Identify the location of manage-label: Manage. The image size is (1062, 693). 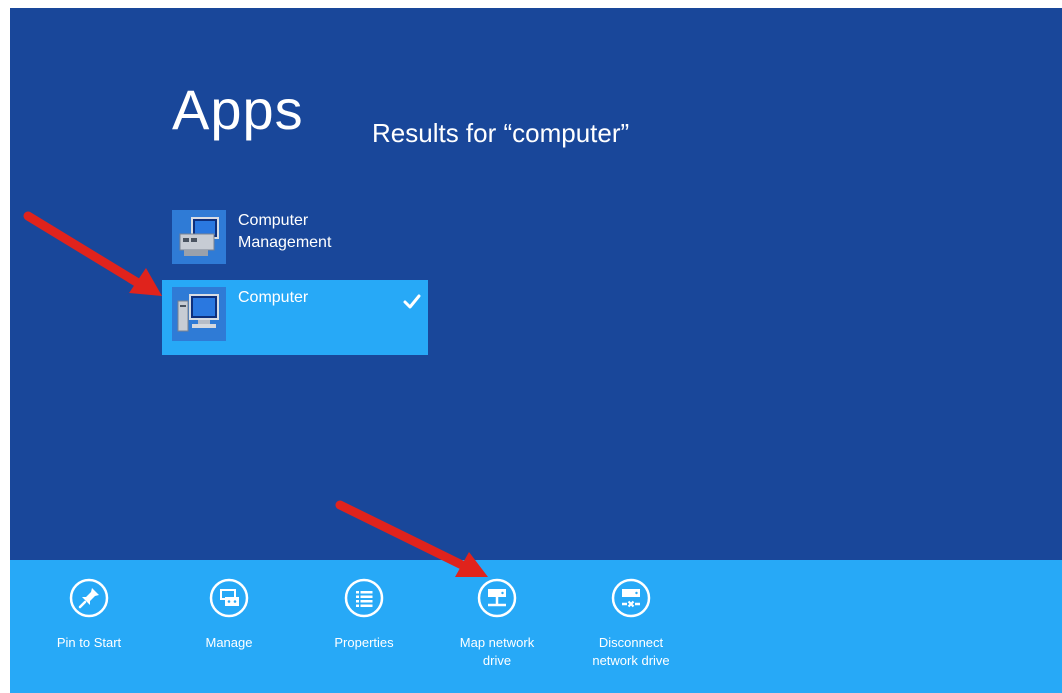
(229, 642).